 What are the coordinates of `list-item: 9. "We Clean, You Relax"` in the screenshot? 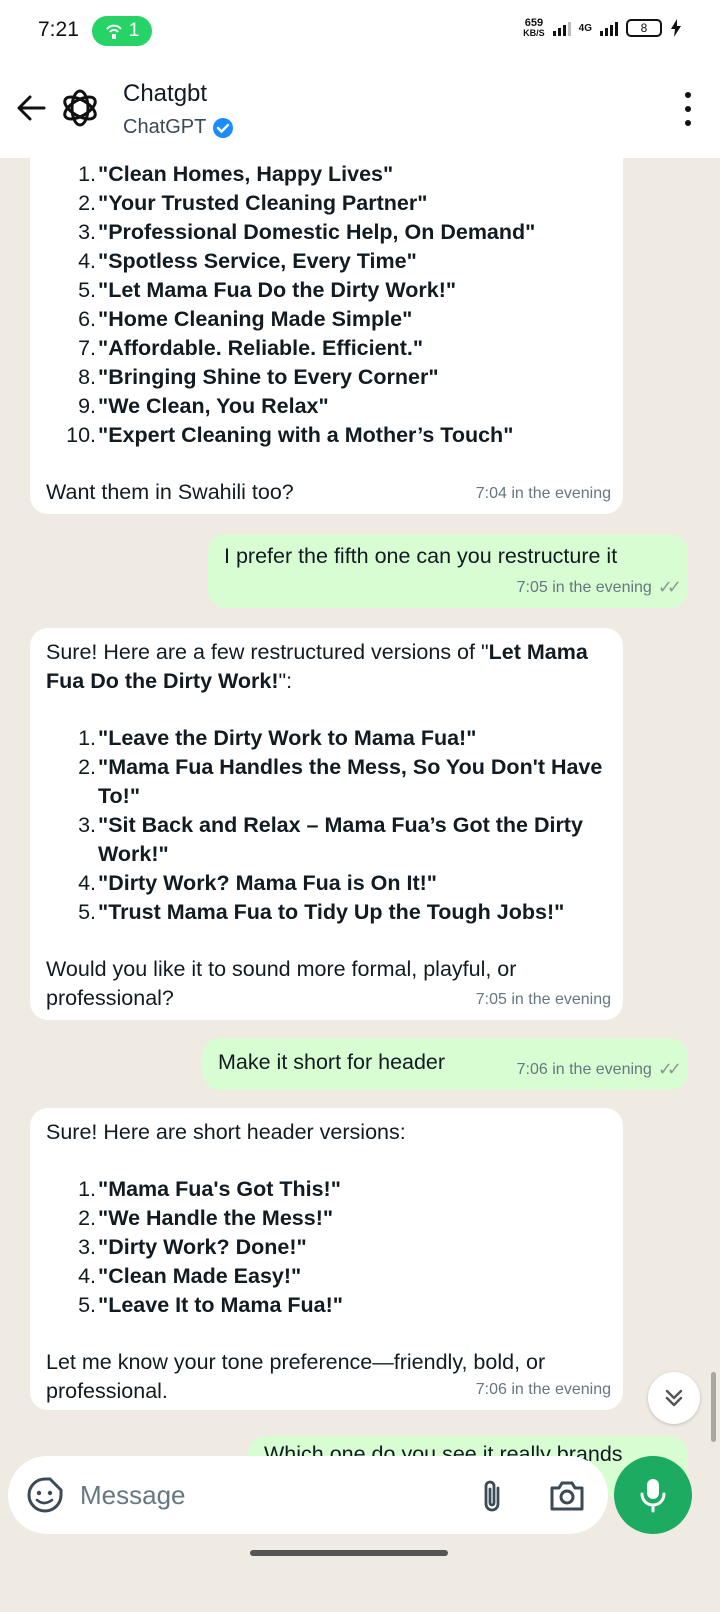 It's located at (203, 406).